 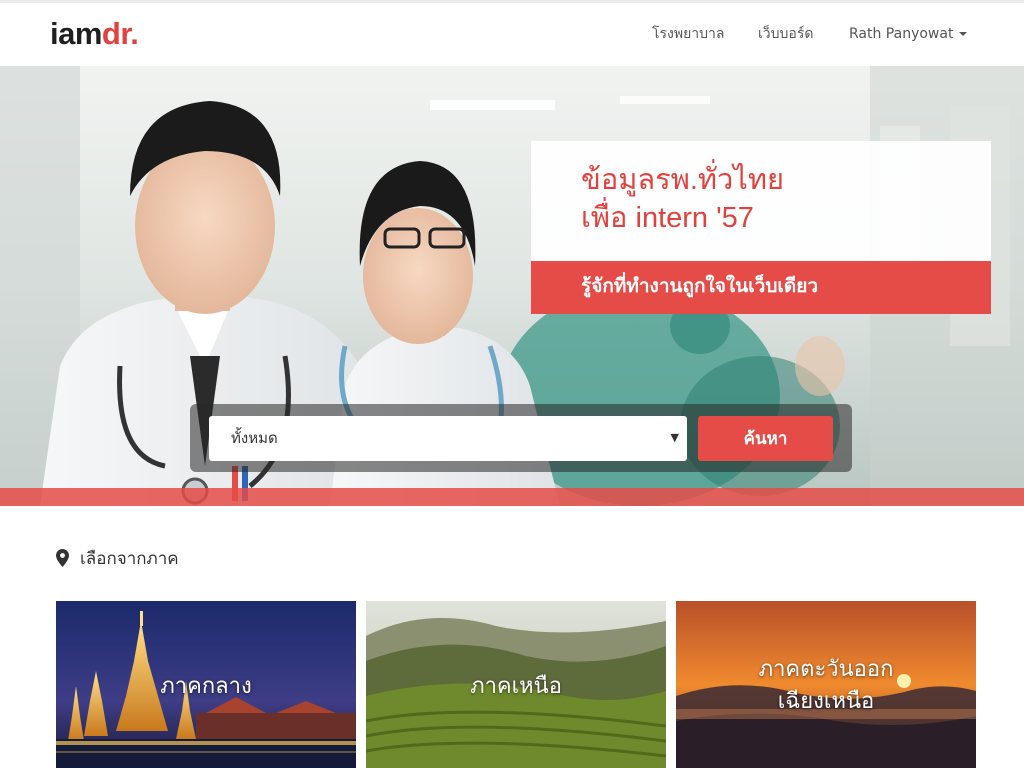 What do you see at coordinates (700, 286) in the screenshot?
I see `hero-subheadline: รู้จักที่ทำงานถูกใจในเว็บเดียว` at bounding box center [700, 286].